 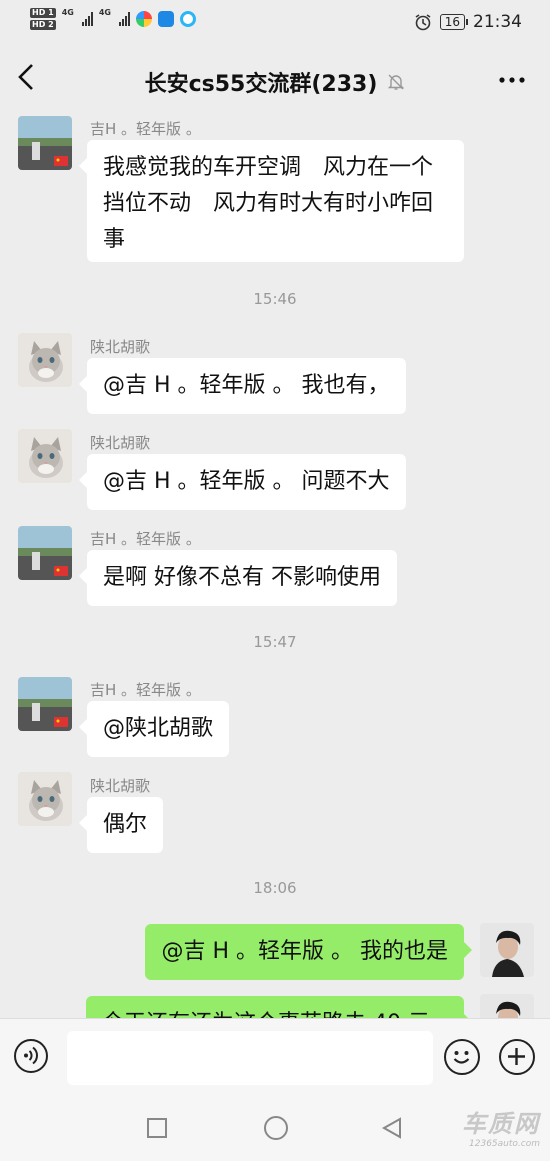 I want to click on watermark-sub: 12365auto.com, so click(x=504, y=1144).